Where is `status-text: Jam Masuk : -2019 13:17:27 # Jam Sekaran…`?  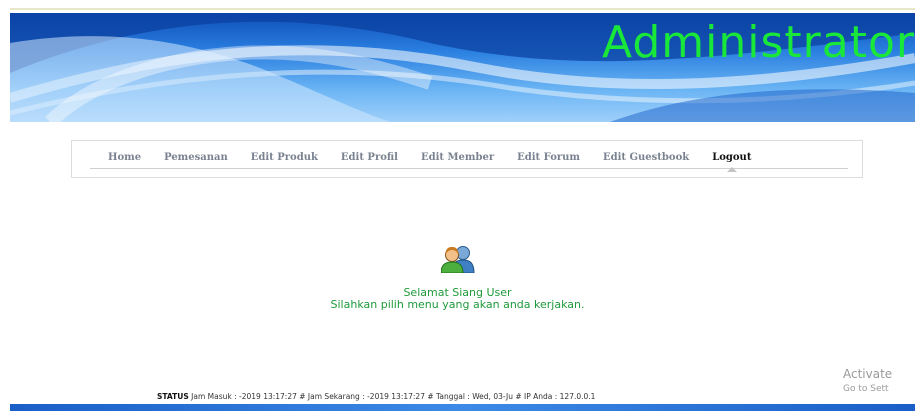
status-text: Jam Masuk : -2019 13:17:27 # Jam Sekaran… is located at coordinates (393, 396).